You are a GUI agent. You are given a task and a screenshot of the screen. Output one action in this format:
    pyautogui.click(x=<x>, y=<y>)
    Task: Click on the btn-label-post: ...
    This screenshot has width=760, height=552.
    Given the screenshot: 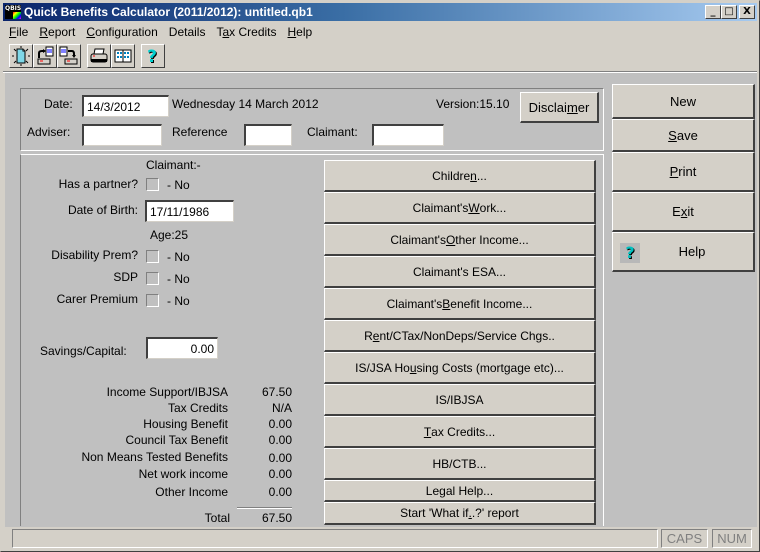 What is the action you would take?
    pyautogui.click(x=481, y=175)
    